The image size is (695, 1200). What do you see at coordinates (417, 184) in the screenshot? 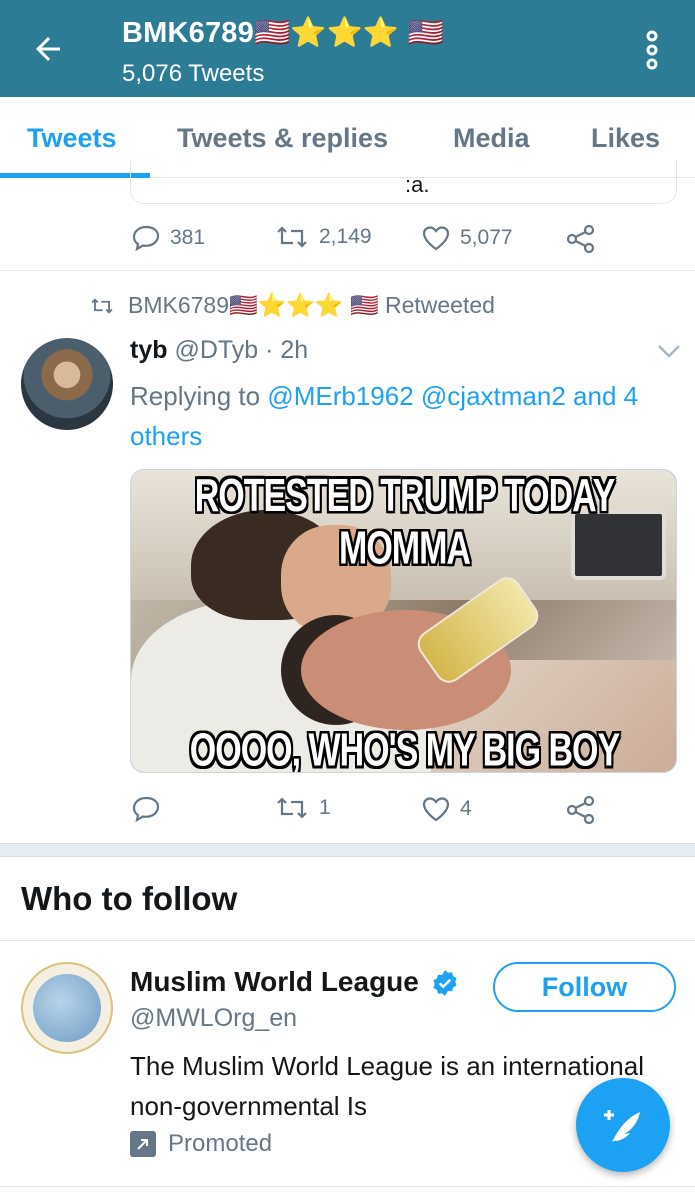
I see `quoted-tweet-text: :a.` at bounding box center [417, 184].